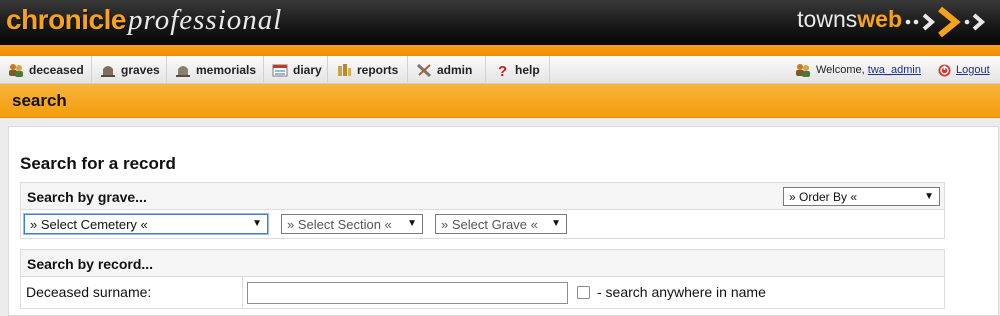 This screenshot has width=1000, height=316. Describe the element at coordinates (424, 70) in the screenshot. I see `tools-icon` at that location.